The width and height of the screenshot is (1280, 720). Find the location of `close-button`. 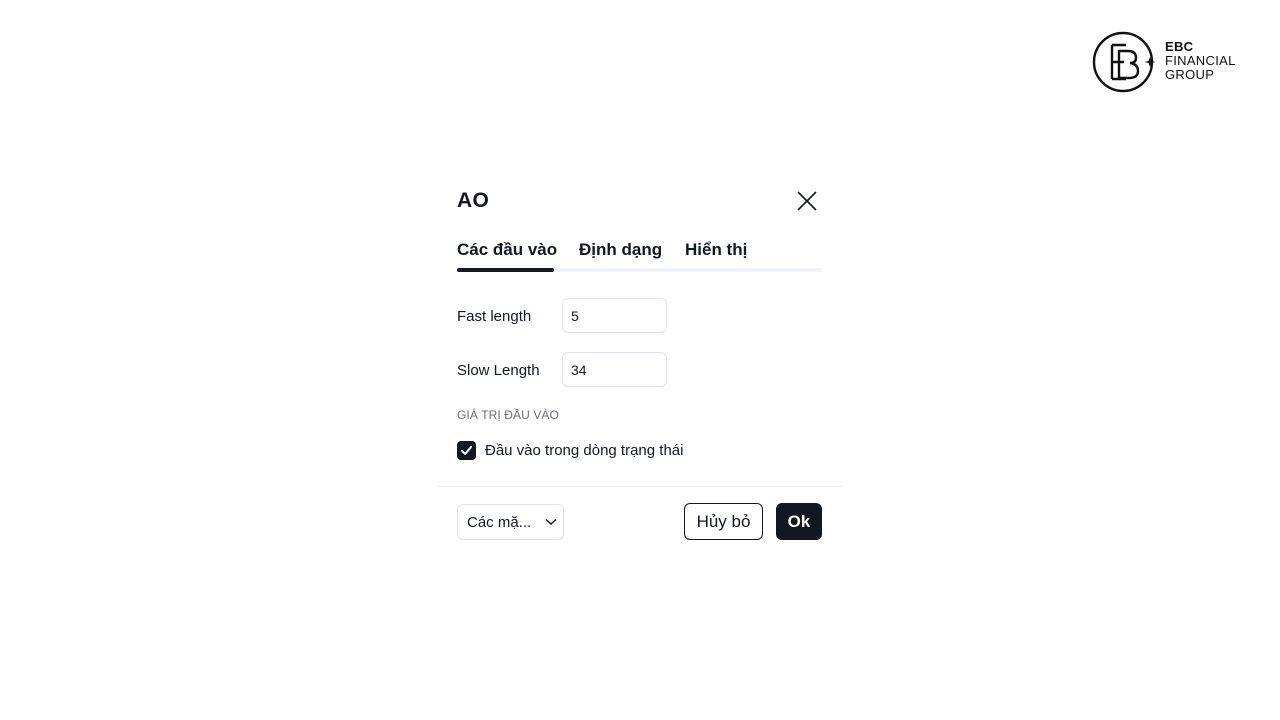

close-button is located at coordinates (807, 201).